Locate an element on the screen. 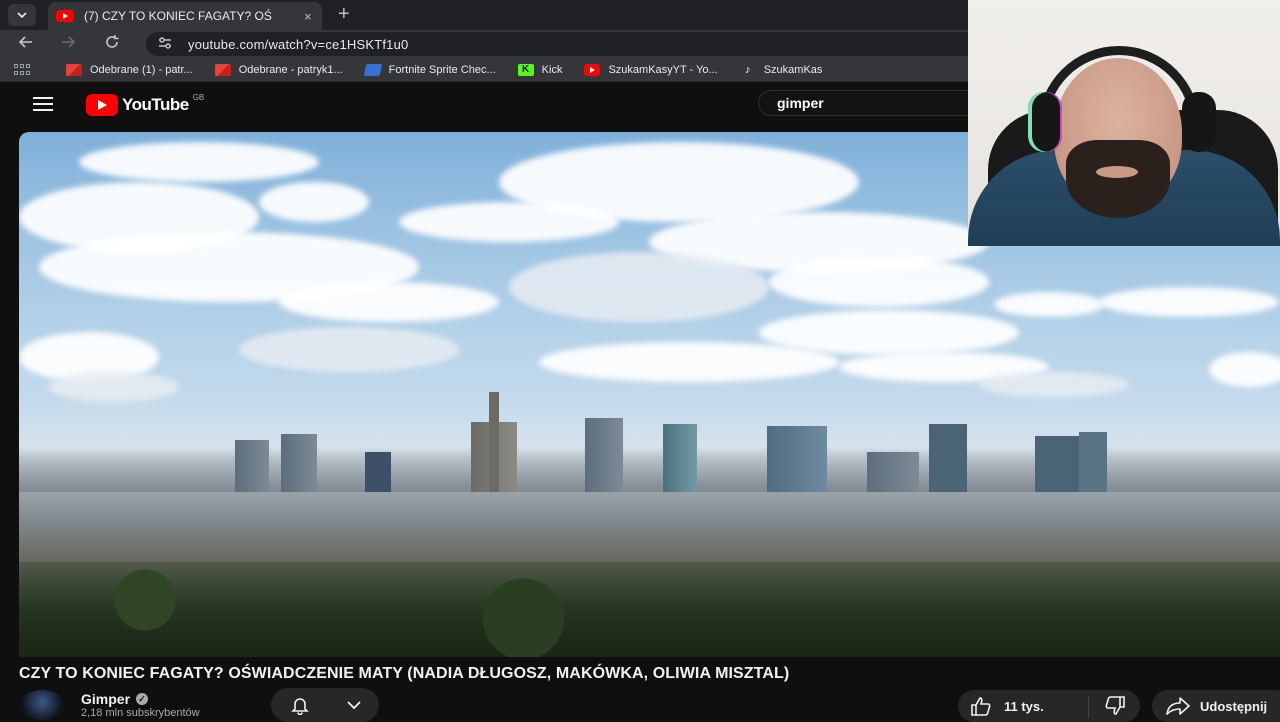  channel-name-link: Gimper ✓ is located at coordinates (115, 699).